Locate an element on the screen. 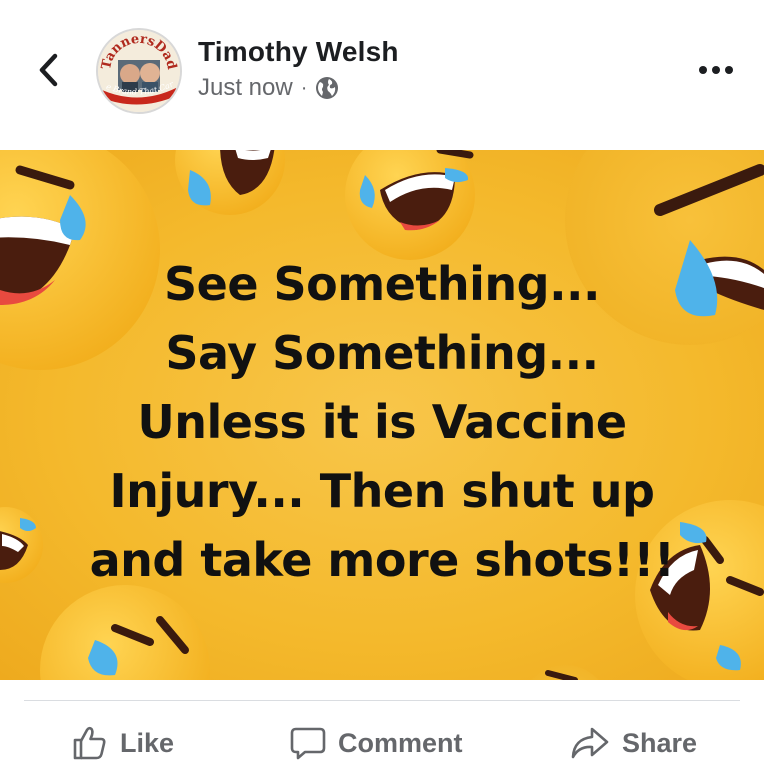 The width and height of the screenshot is (764, 780). comment-label: Comment is located at coordinates (400, 742).